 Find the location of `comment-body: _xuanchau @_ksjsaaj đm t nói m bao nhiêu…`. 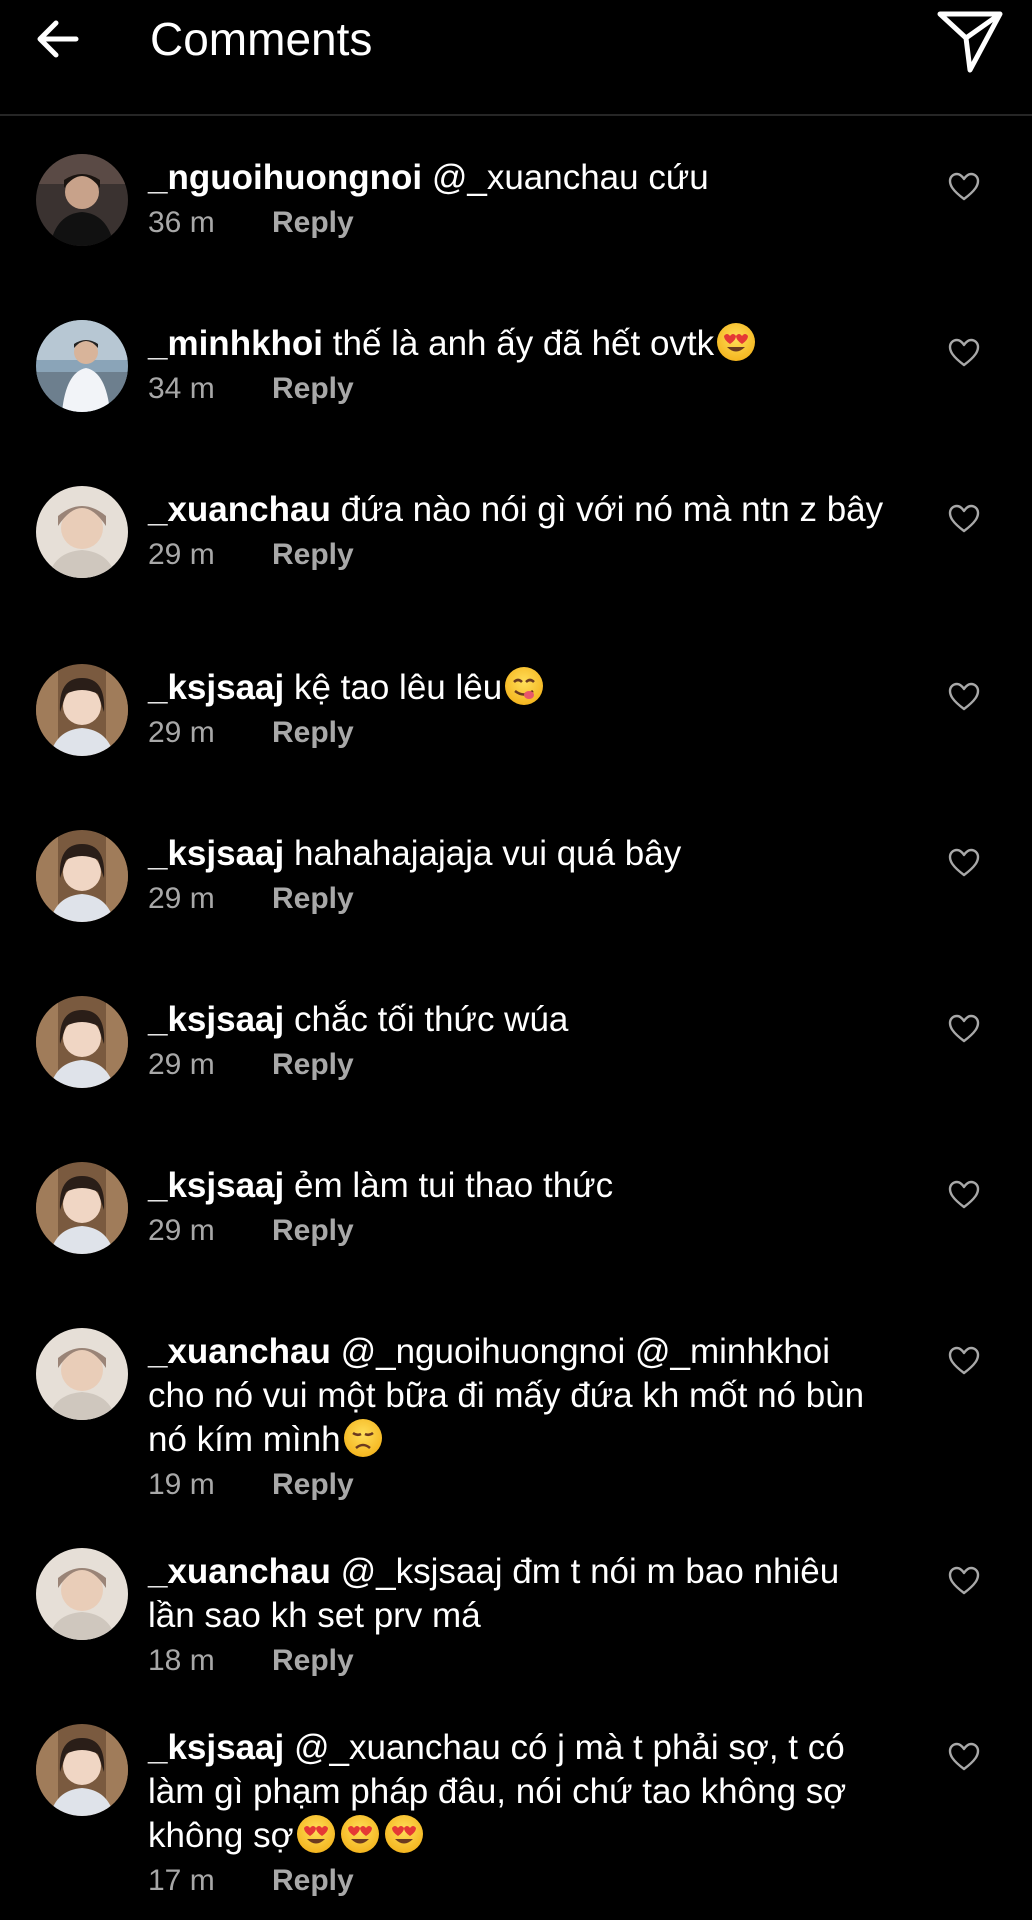

comment-body: _xuanchau @_ksjsaaj đm t nói m bao nhiêu… is located at coordinates (518, 1616).